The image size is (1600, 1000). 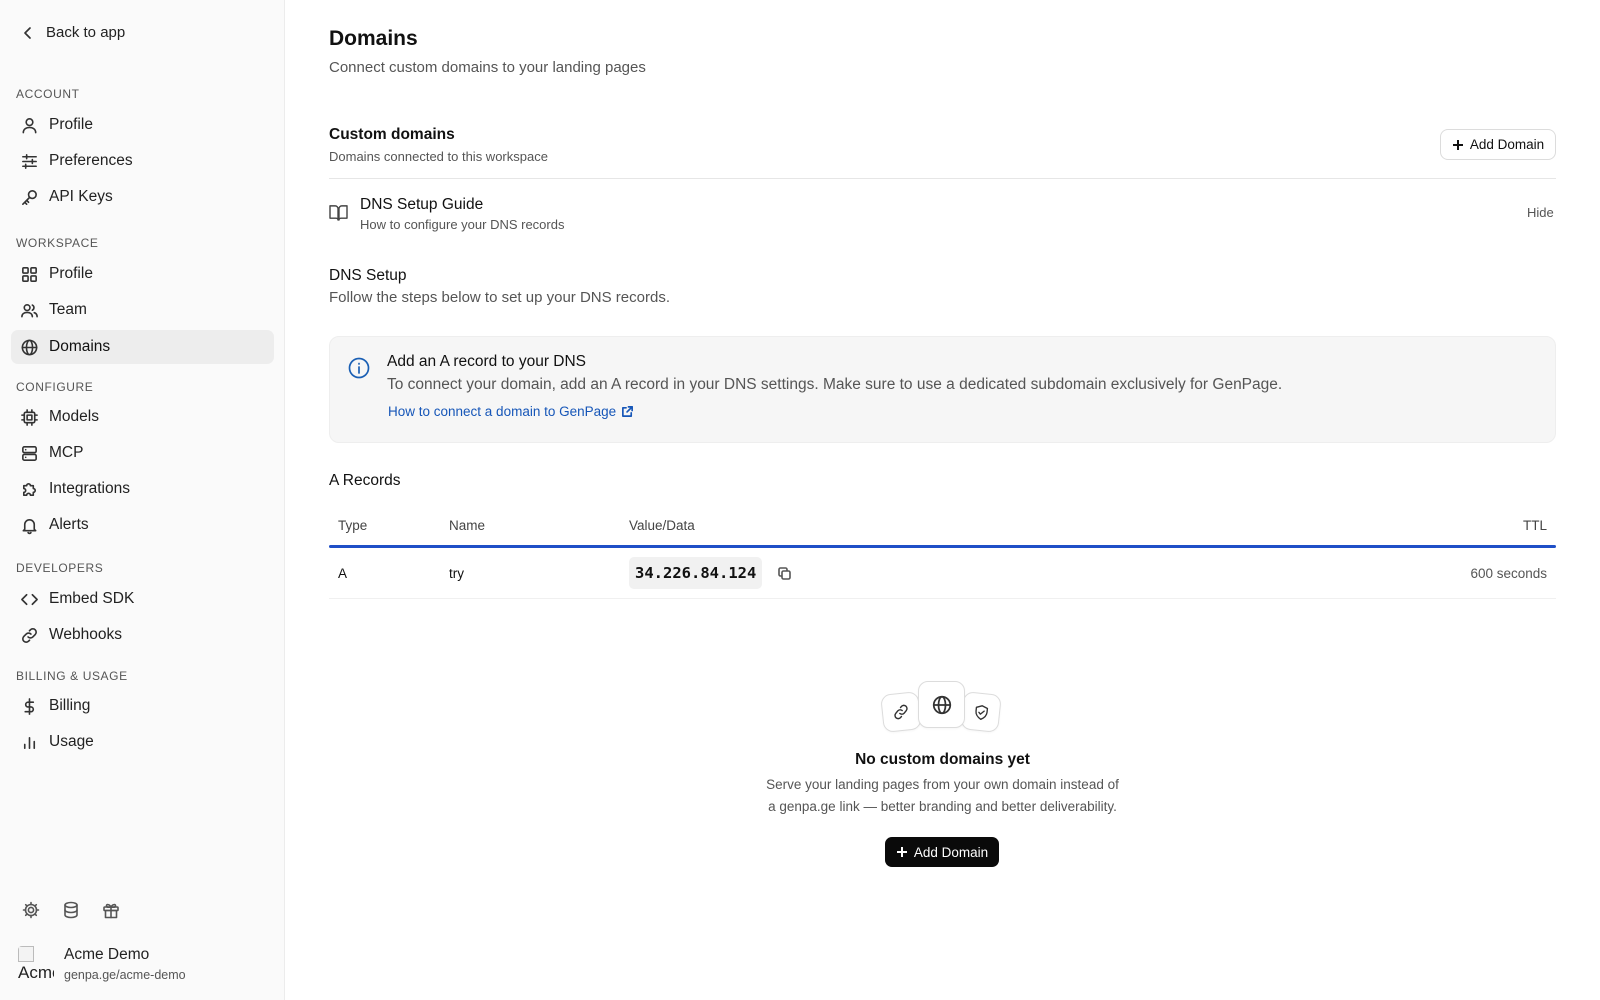 I want to click on sidebar-item-mcp: MCP, so click(x=142, y=453).